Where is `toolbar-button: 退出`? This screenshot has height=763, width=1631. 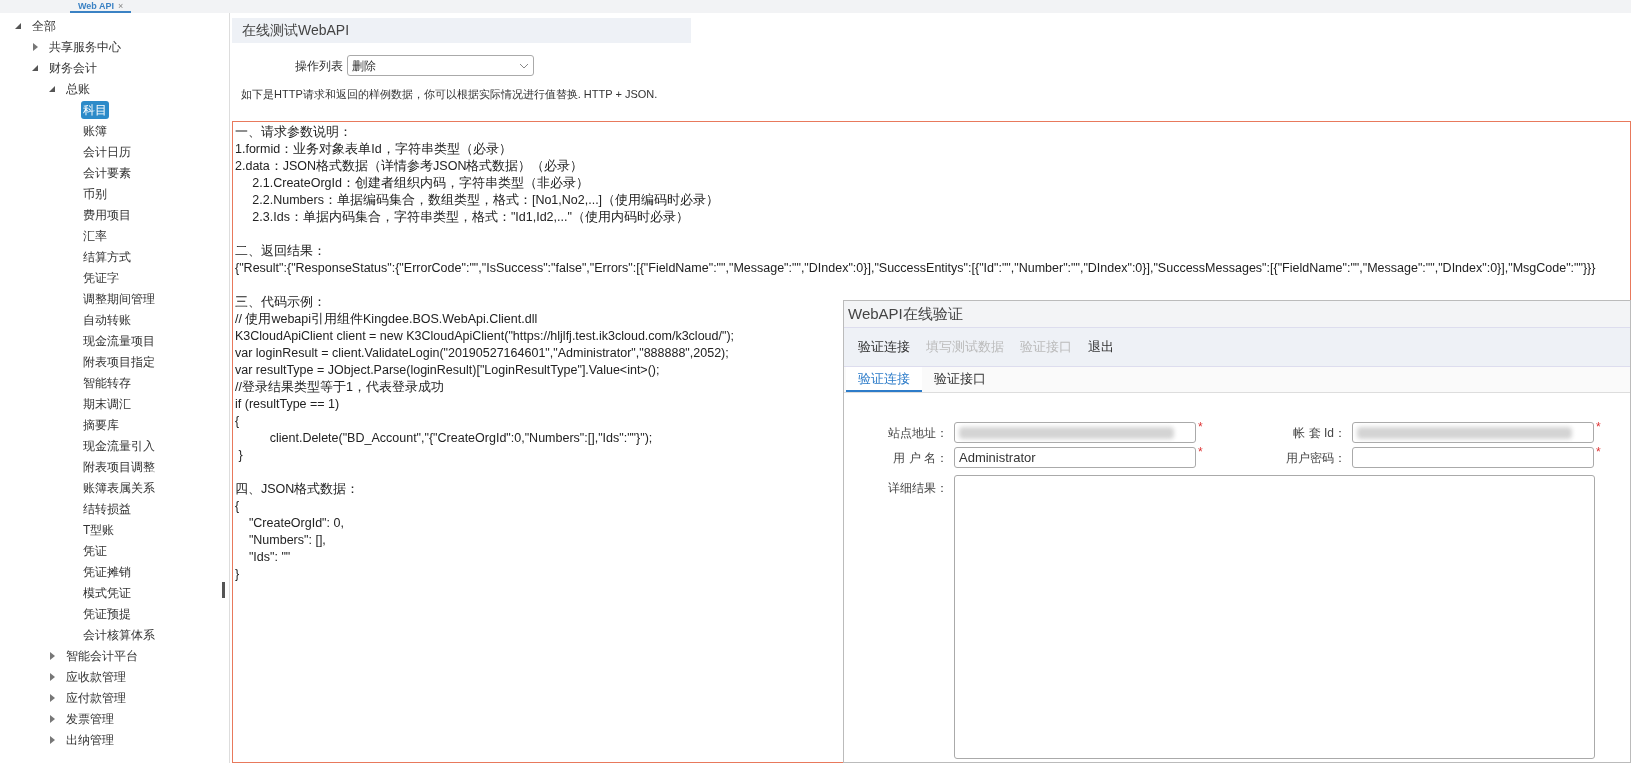 toolbar-button: 退出 is located at coordinates (1101, 347).